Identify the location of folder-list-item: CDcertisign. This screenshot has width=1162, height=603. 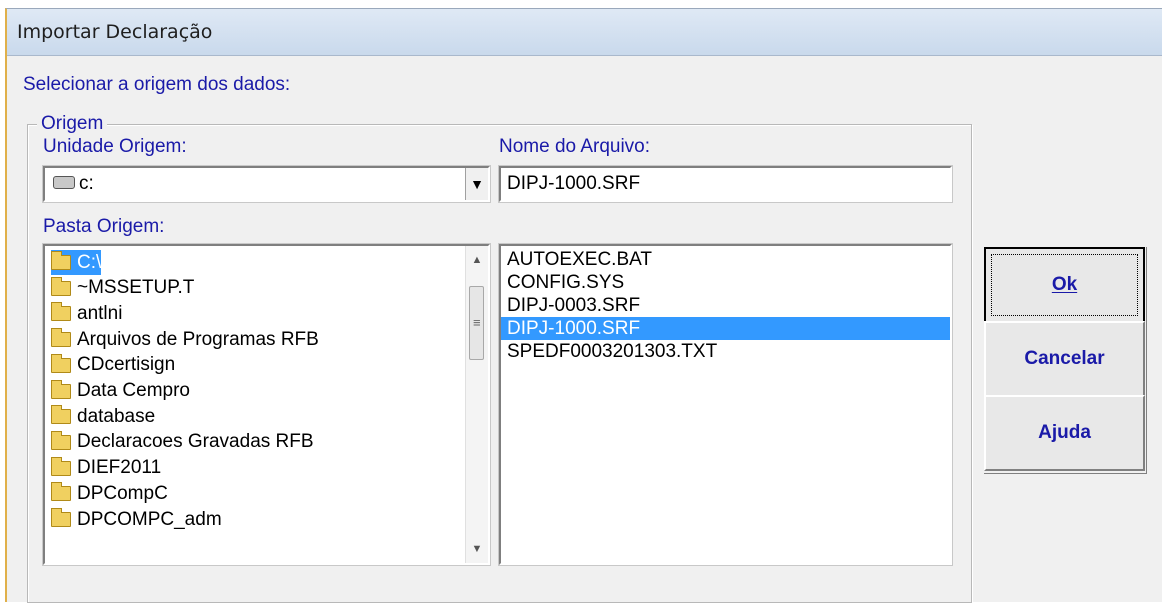
(113, 365).